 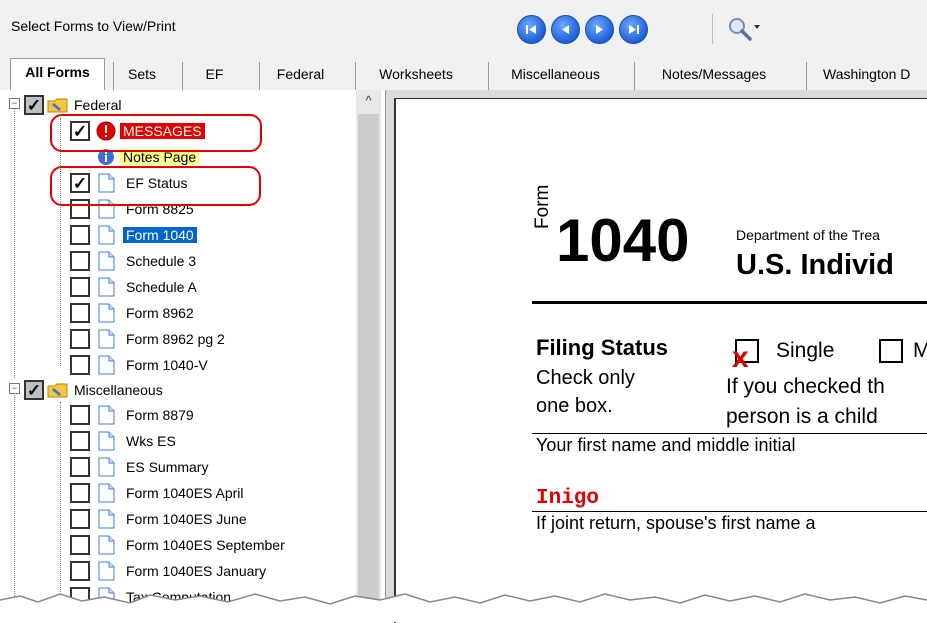 What do you see at coordinates (130, 183) in the screenshot?
I see `tree-item-ef-status: ✓ EF Status` at bounding box center [130, 183].